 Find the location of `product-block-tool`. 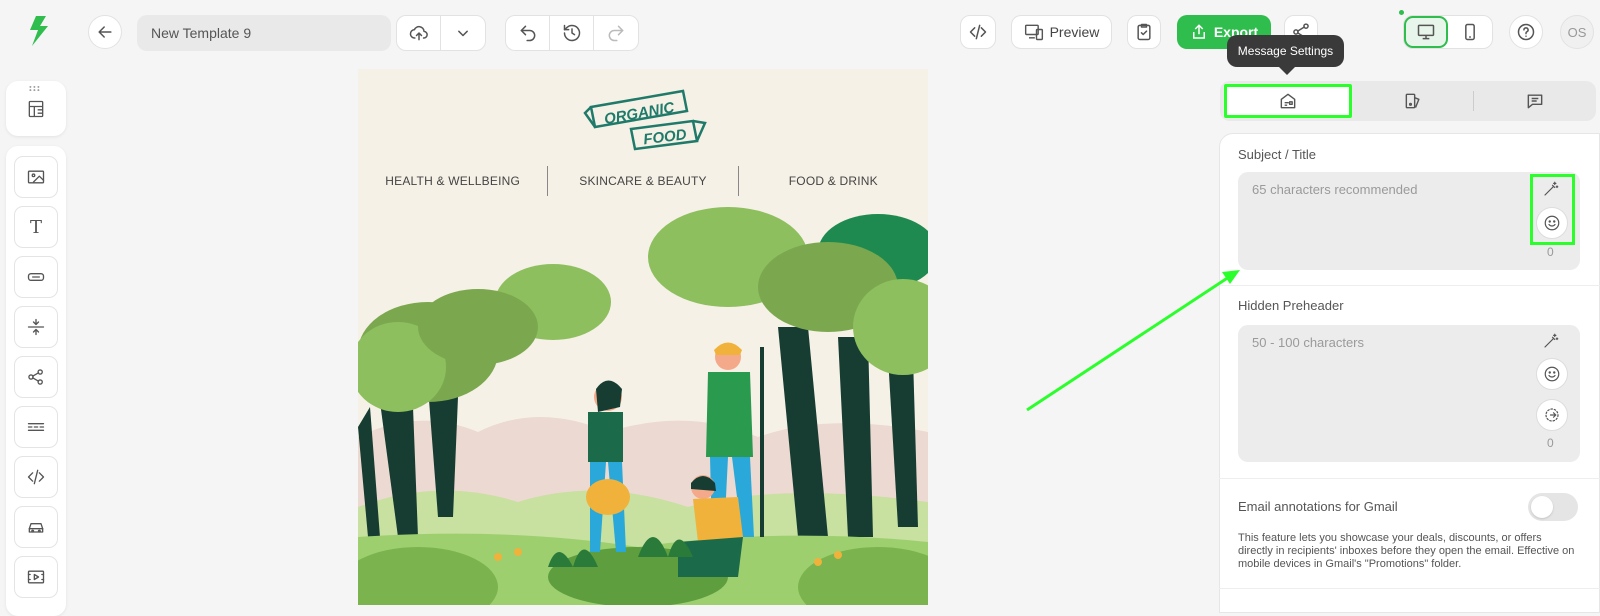

product-block-tool is located at coordinates (36, 527).